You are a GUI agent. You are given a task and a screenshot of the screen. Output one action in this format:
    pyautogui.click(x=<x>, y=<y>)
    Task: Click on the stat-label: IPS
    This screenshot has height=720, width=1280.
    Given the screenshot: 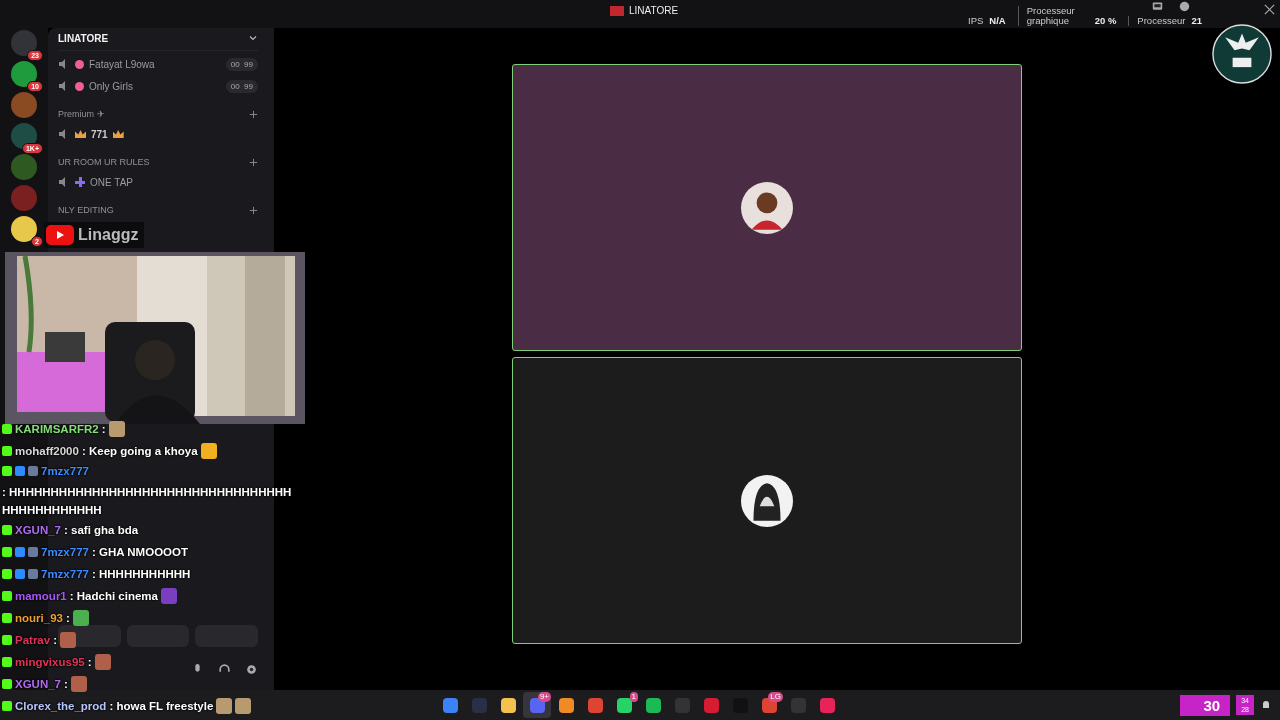 What is the action you would take?
    pyautogui.click(x=975, y=21)
    